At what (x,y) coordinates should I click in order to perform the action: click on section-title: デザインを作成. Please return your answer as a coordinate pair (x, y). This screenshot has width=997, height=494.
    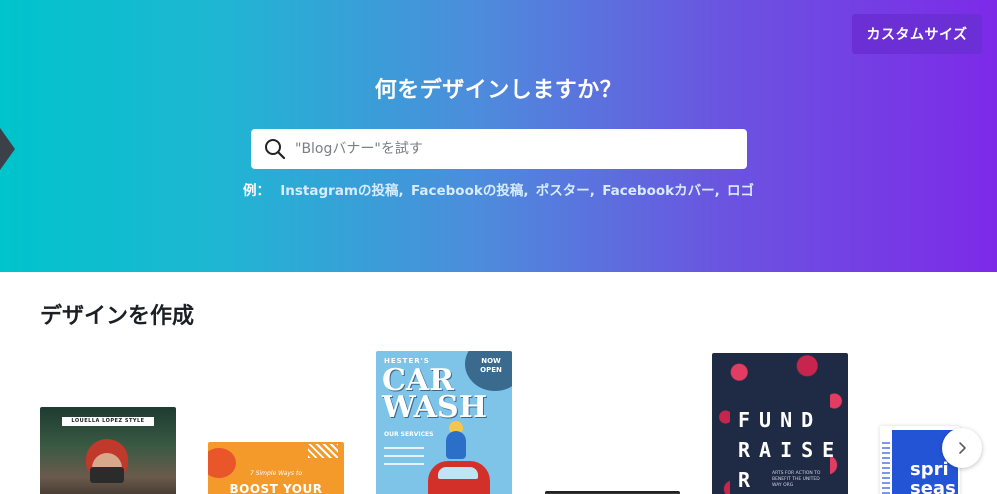
    Looking at the image, I should click on (117, 316).